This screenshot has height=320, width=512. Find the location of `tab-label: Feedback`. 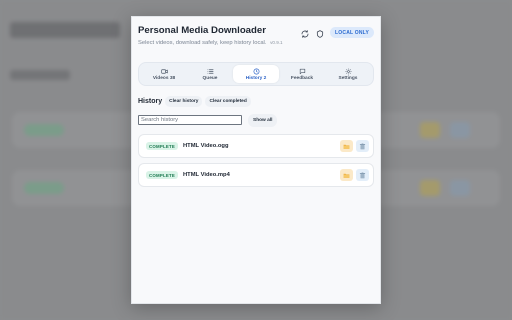

tab-label: Feedback is located at coordinates (302, 78).